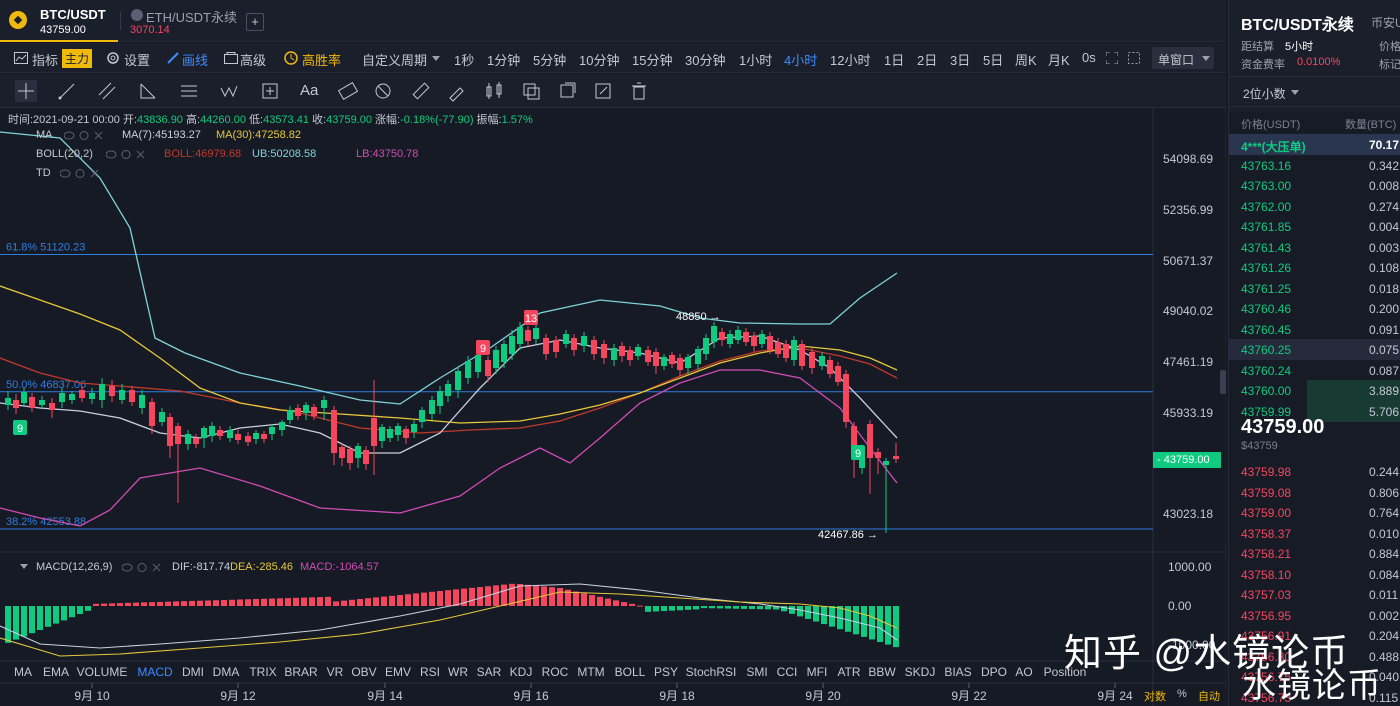  Describe the element at coordinates (1314, 574) in the screenshot. I see `bid-row: 43758.10 0.084` at that location.